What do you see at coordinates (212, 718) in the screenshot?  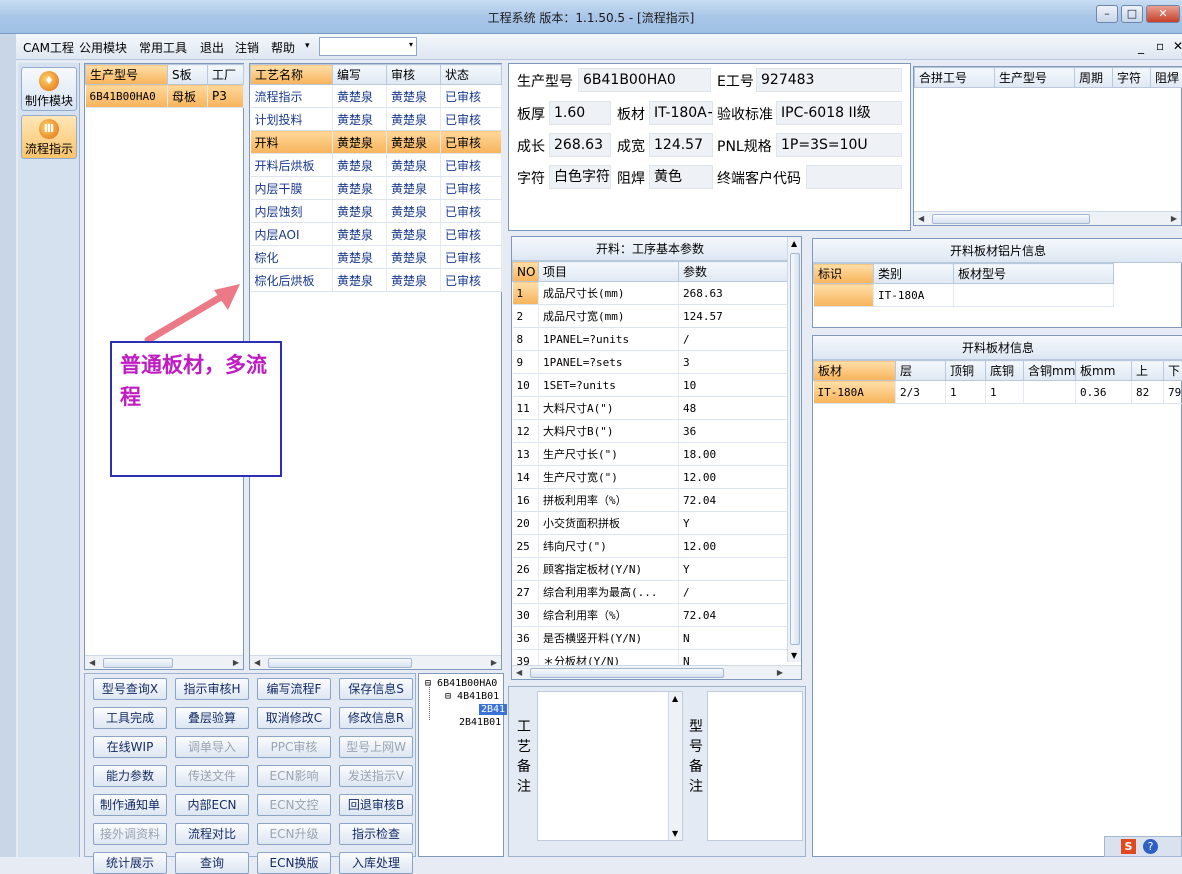 I see `action-button: 叠层验算` at bounding box center [212, 718].